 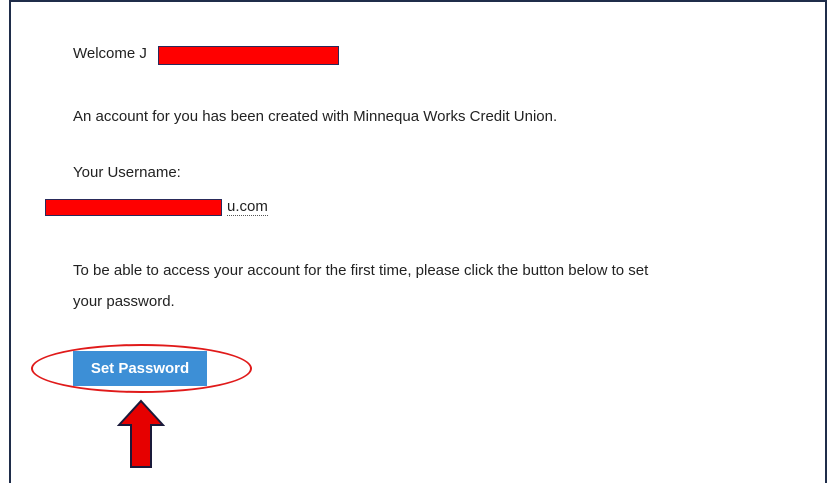 What do you see at coordinates (141, 433) in the screenshot?
I see `arrow-up-icon` at bounding box center [141, 433].